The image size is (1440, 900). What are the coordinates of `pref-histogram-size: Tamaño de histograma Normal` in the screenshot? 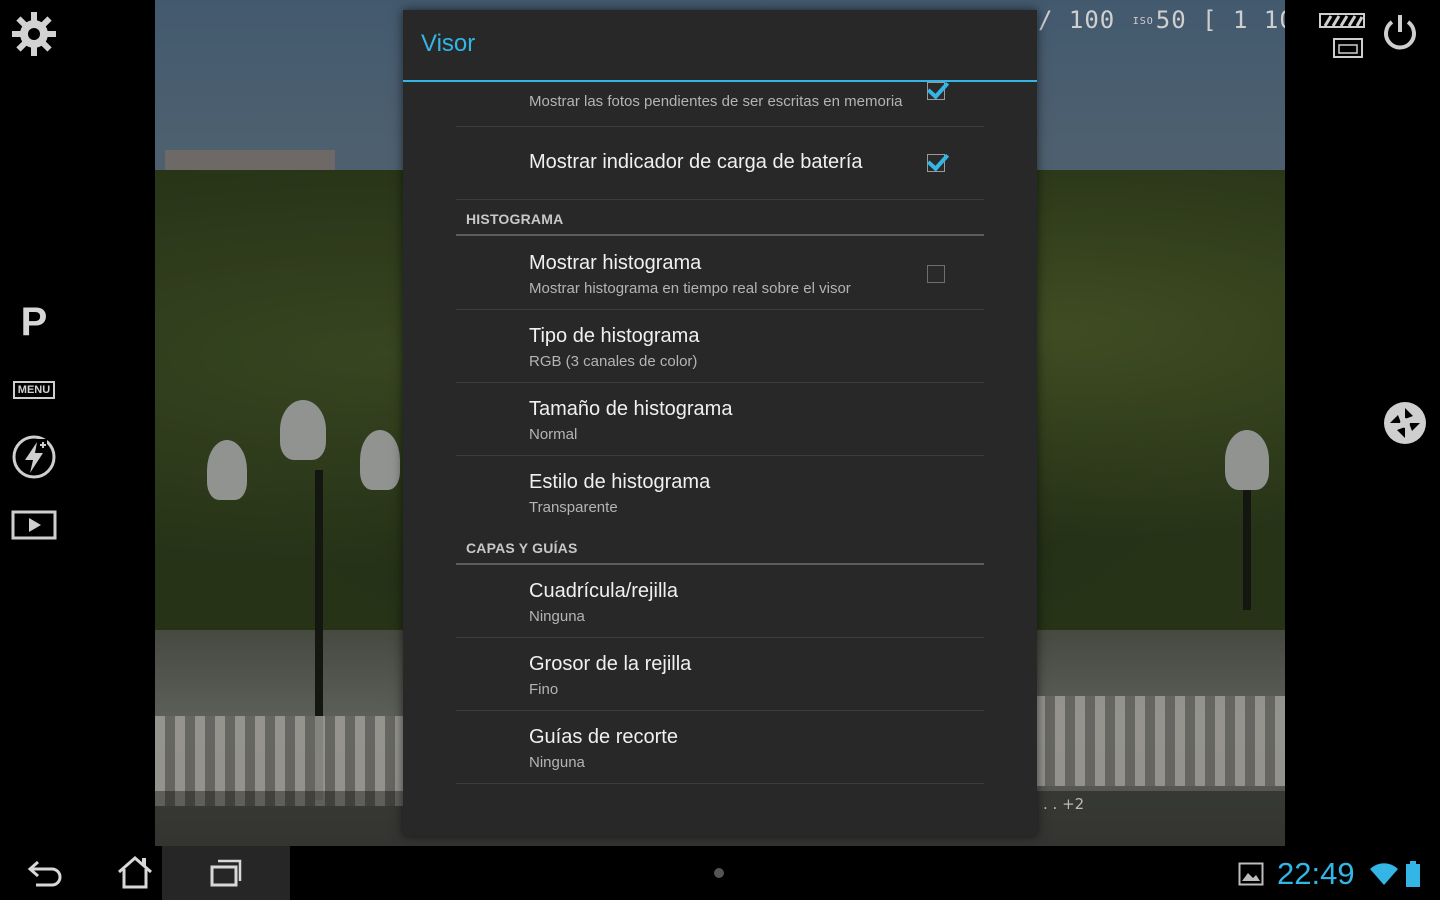 It's located at (720, 419).